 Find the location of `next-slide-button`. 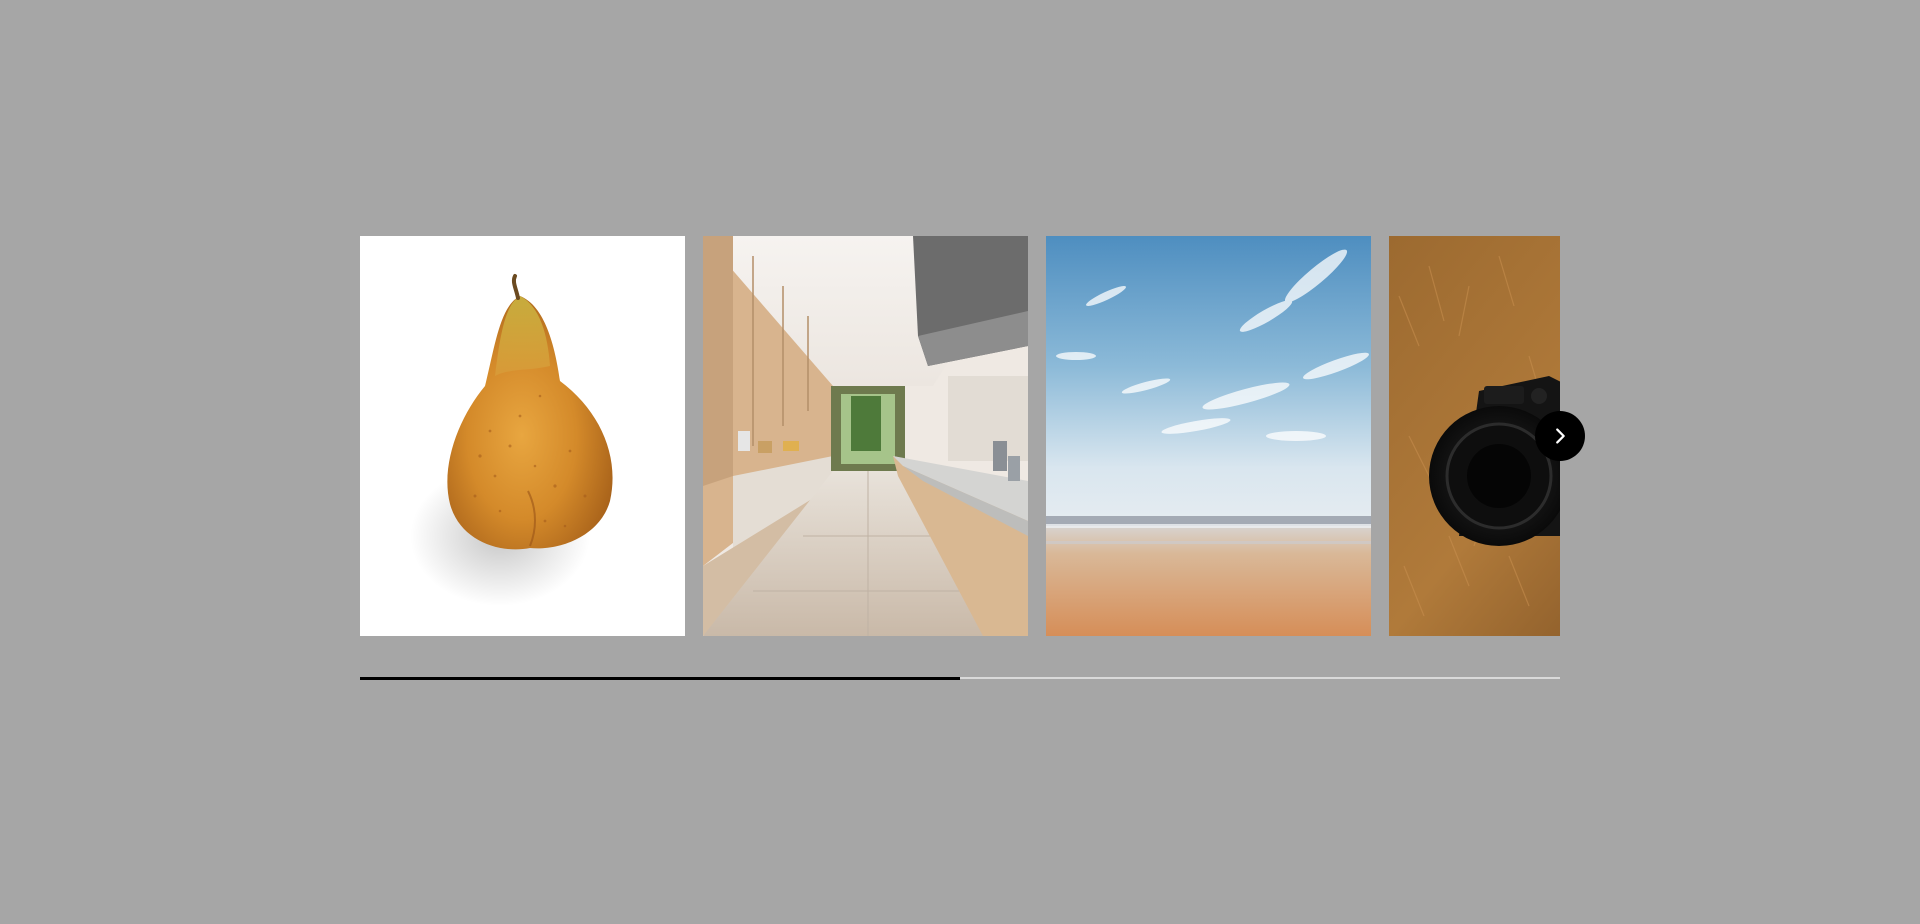

next-slide-button is located at coordinates (1560, 436).